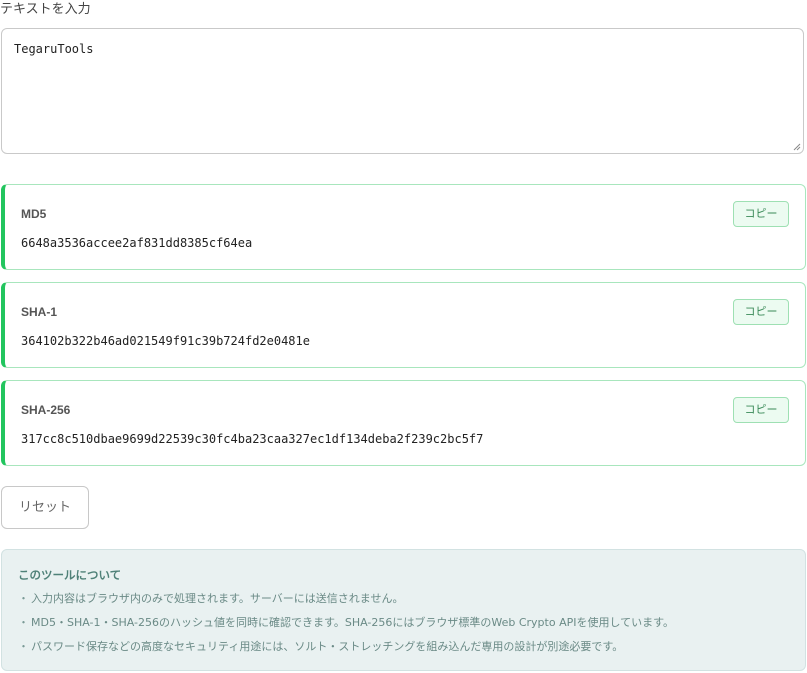 Image resolution: width=807 pixels, height=673 pixels. Describe the element at coordinates (34, 214) in the screenshot. I see `hash-name: MD5` at that location.